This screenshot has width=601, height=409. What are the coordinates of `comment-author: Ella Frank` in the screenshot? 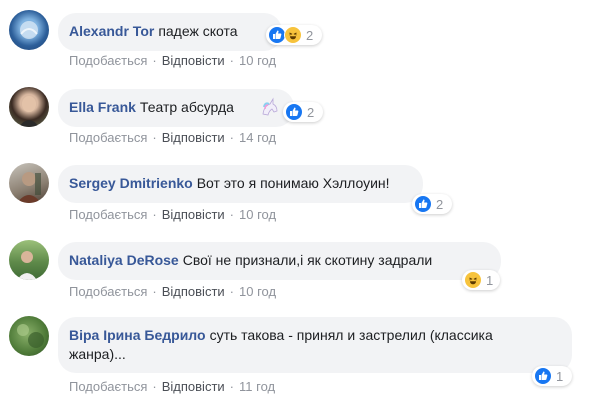 It's located at (102, 107).